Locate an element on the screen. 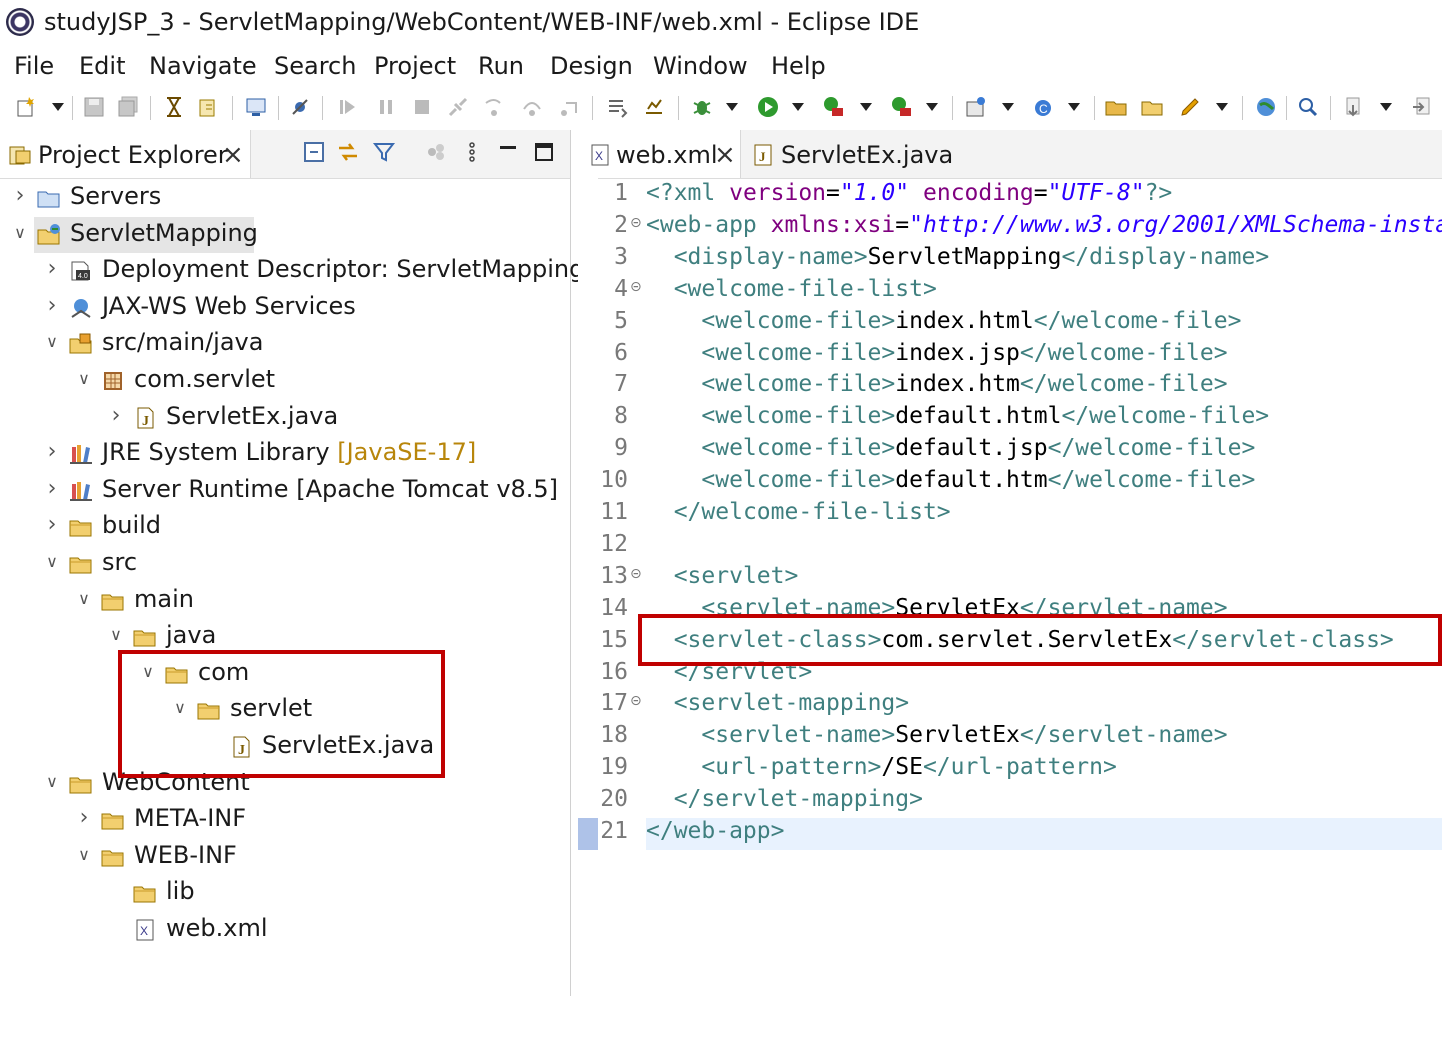 This screenshot has height=1044, width=1442. save-icon is located at coordinates (94, 107).